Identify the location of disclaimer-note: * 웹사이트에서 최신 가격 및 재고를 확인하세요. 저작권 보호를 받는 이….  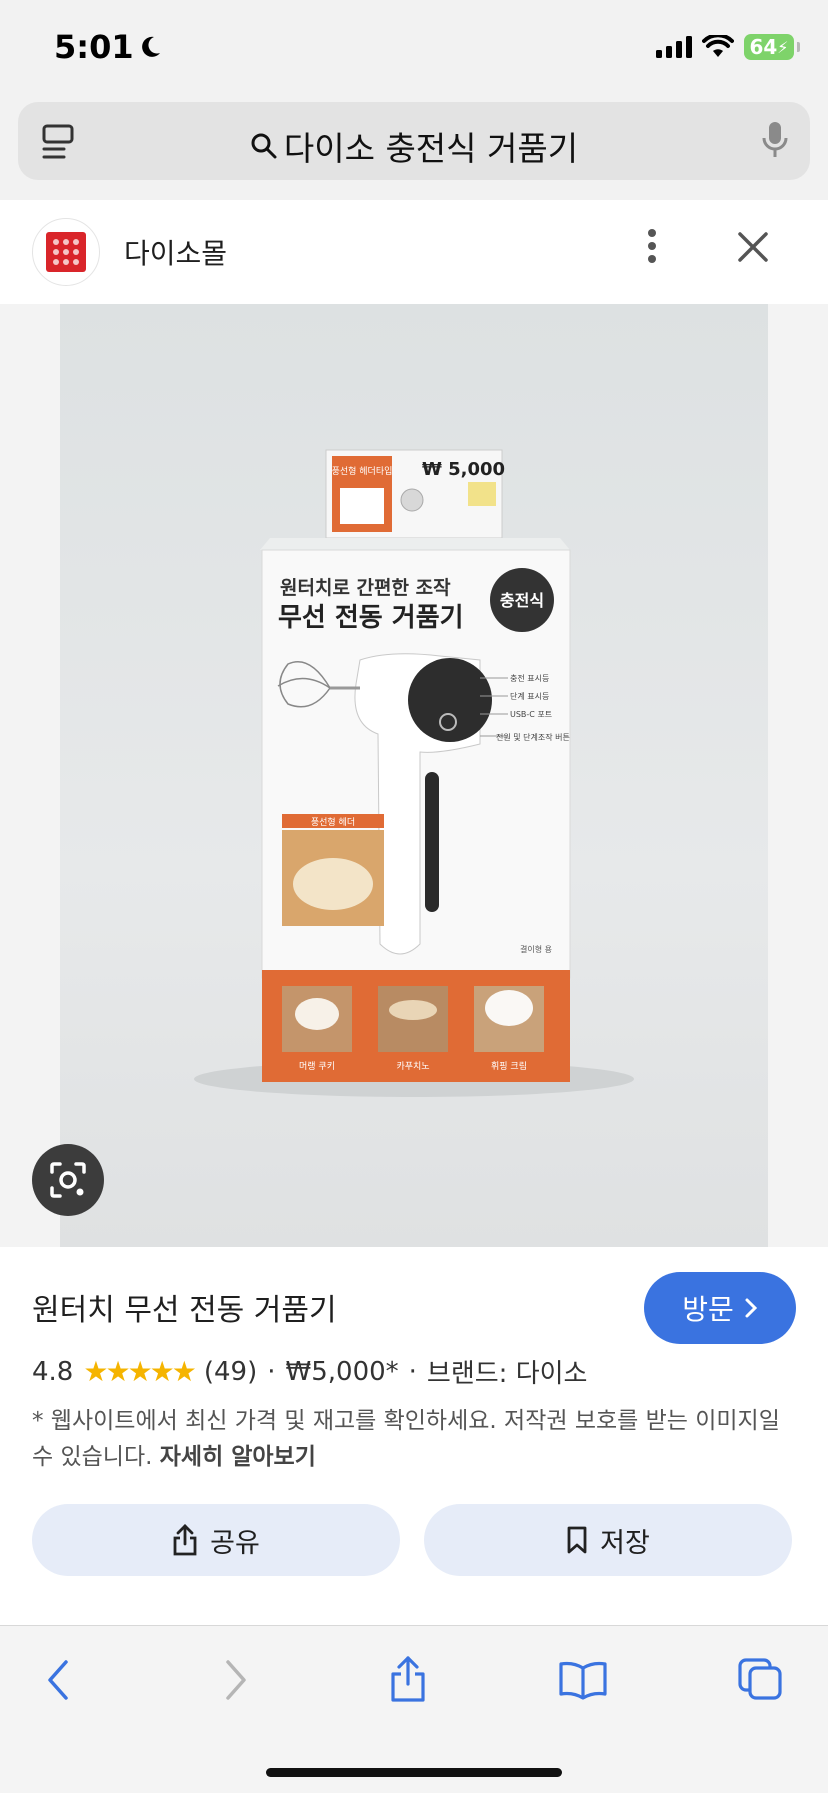
(414, 1439).